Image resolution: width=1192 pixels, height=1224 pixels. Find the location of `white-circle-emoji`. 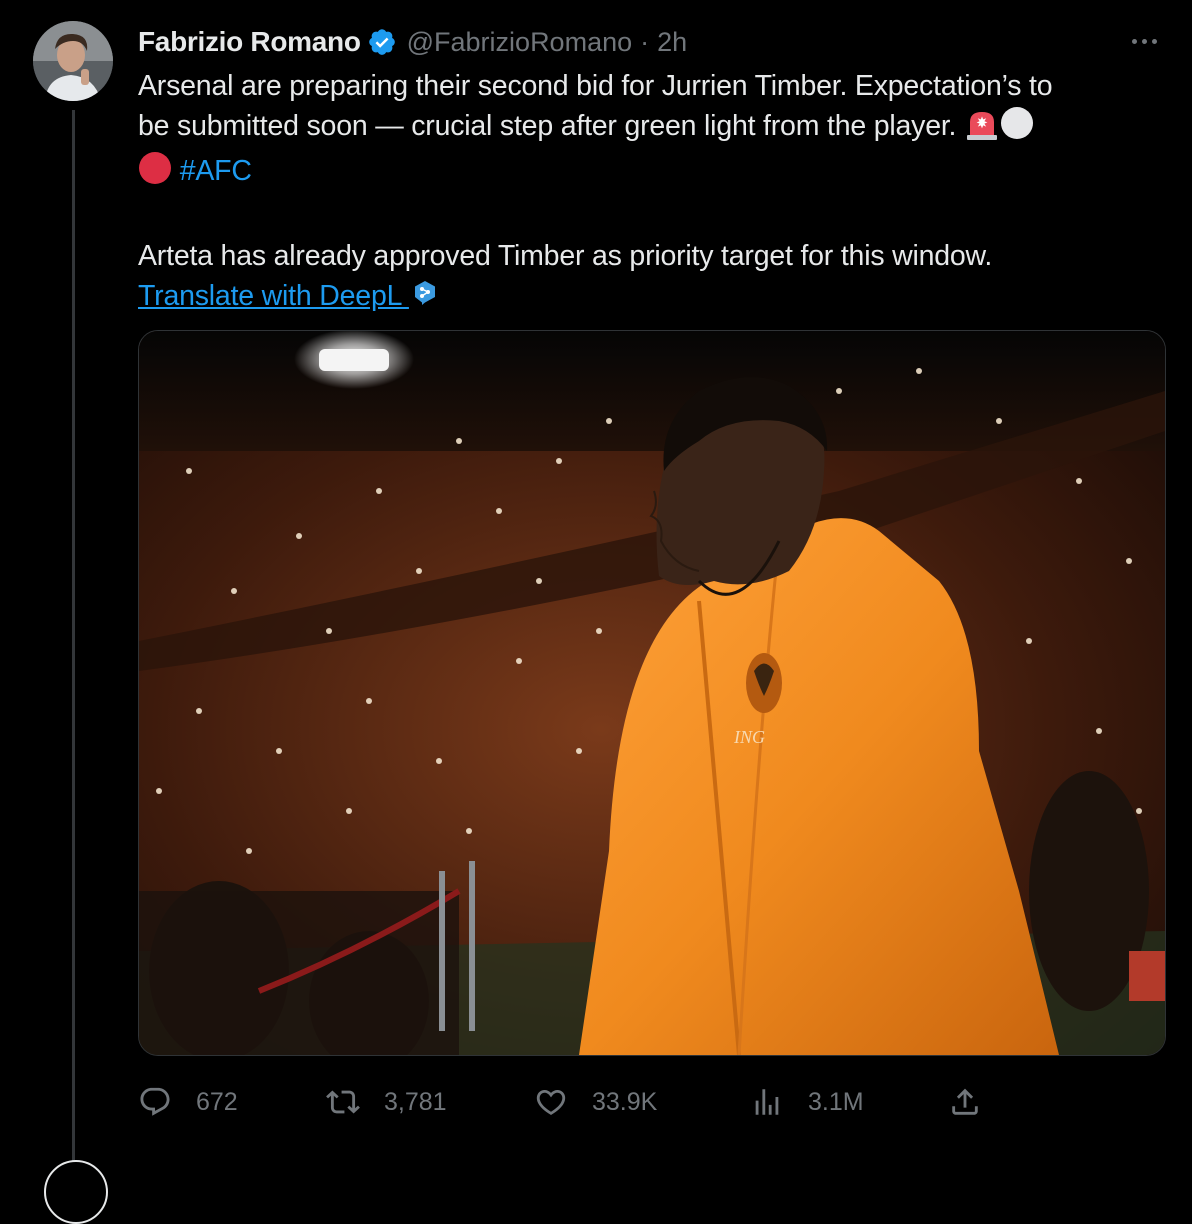

white-circle-emoji is located at coordinates (1017, 128).